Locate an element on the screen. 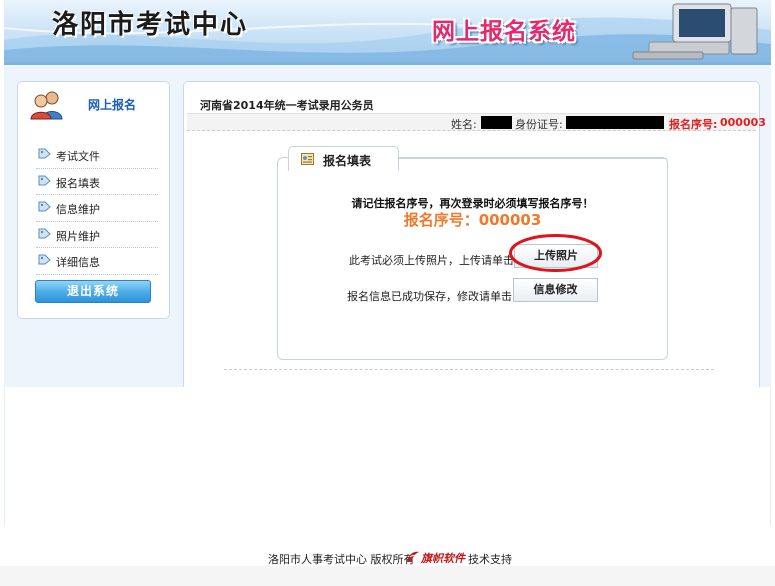 The height and width of the screenshot is (586, 775). sidebar-item-registration-form: 报名填表 is located at coordinates (97, 182).